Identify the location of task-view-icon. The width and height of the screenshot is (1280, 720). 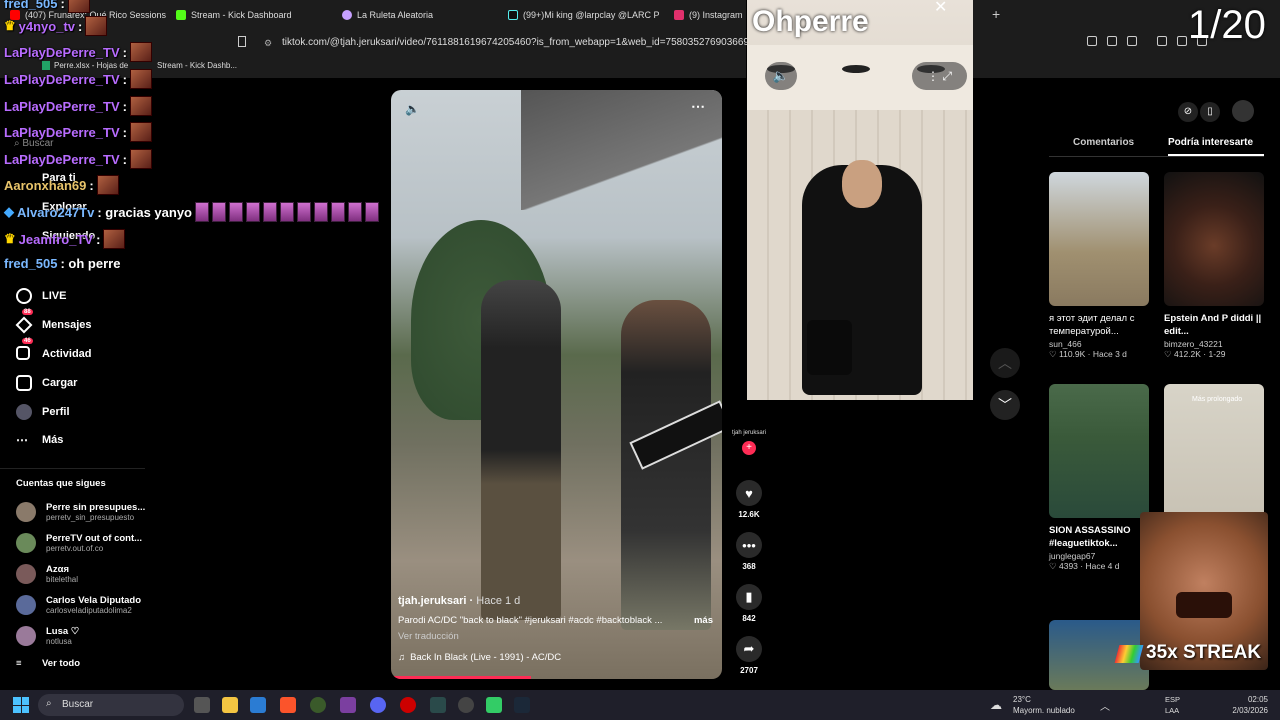
(202, 705).